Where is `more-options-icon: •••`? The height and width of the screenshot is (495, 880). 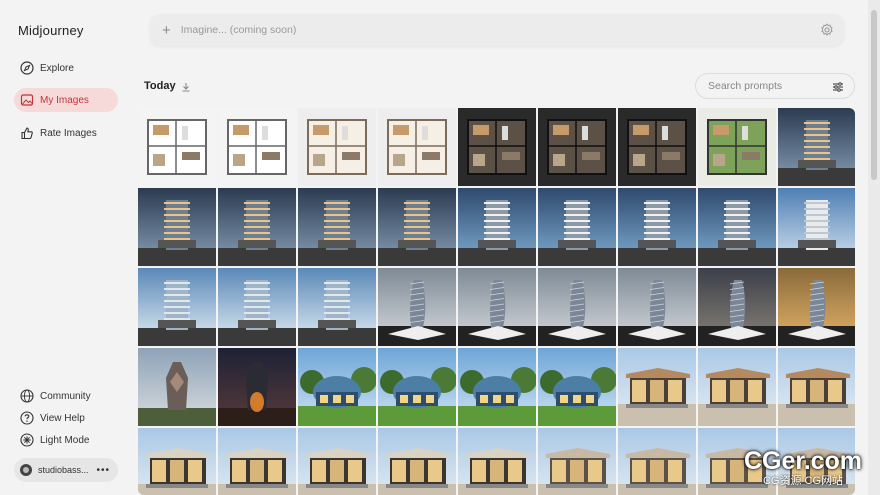 more-options-icon: ••• is located at coordinates (103, 470).